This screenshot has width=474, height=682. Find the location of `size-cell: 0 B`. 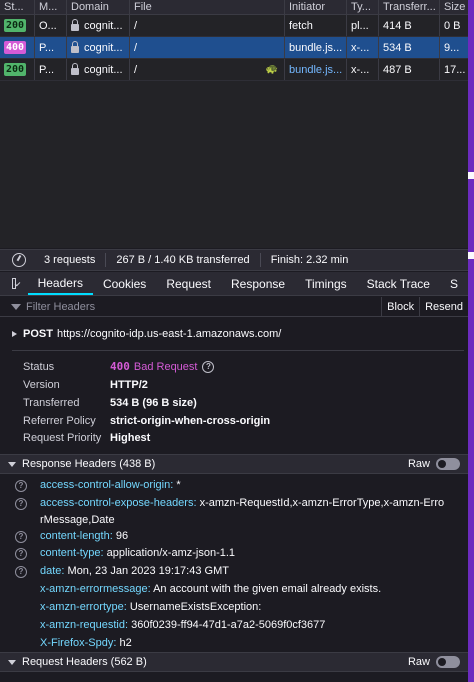

size-cell: 0 B is located at coordinates (452, 25).